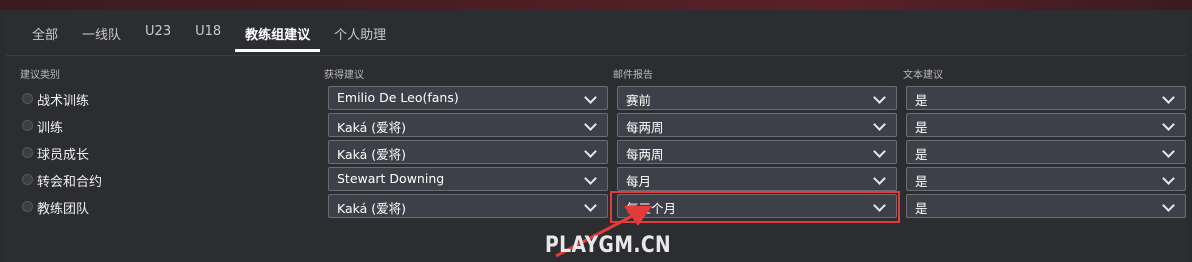 The image size is (1192, 262). What do you see at coordinates (45, 29) in the screenshot?
I see `tab-all: 全部` at bounding box center [45, 29].